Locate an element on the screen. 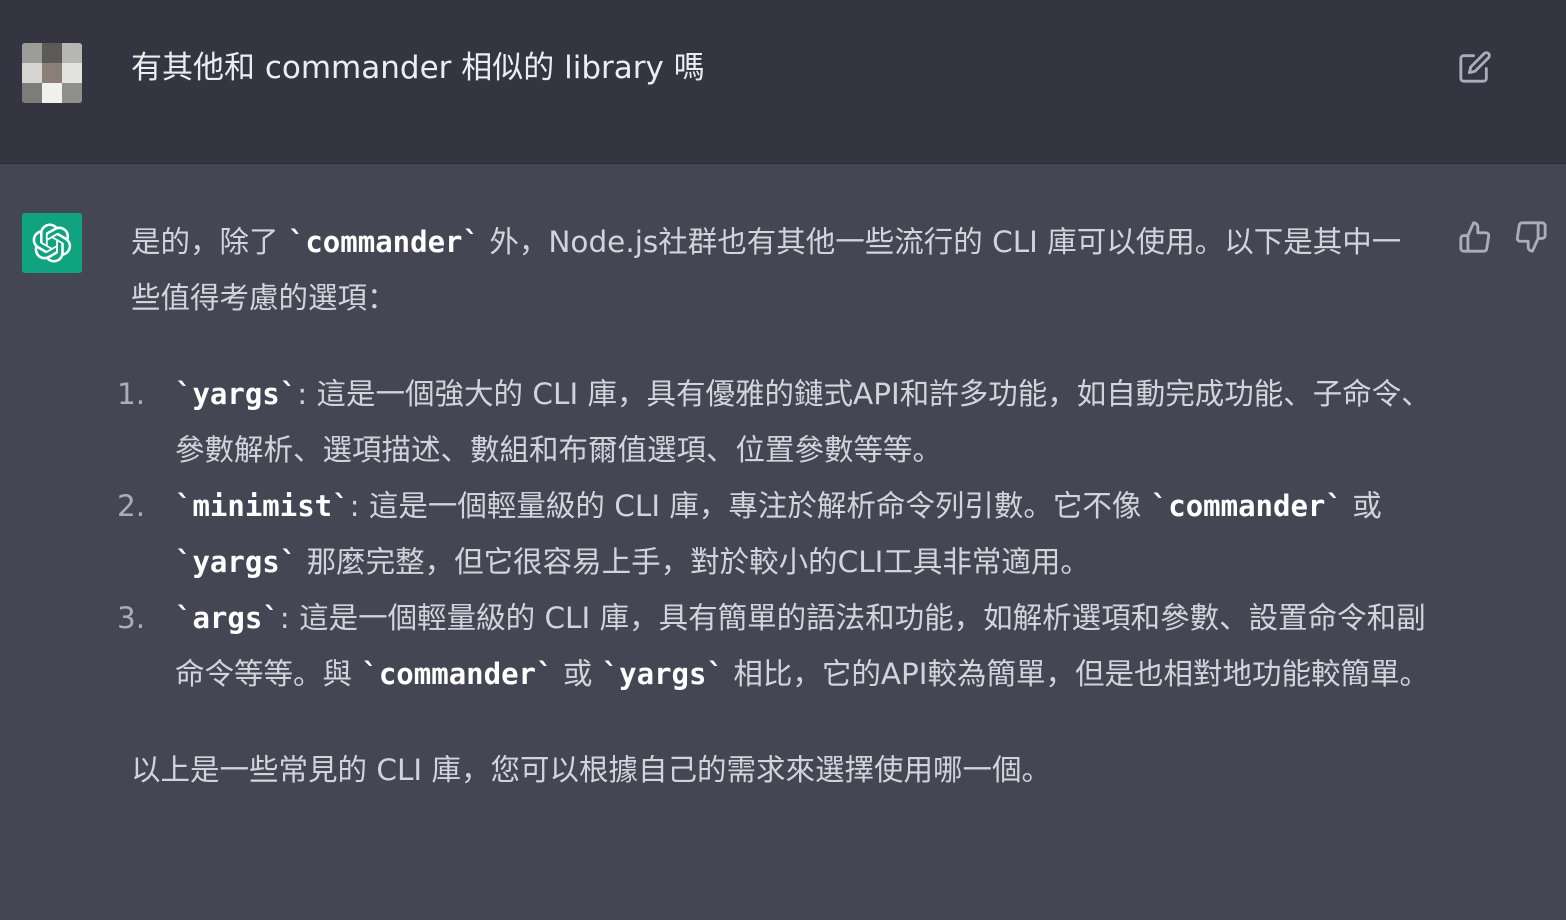 This screenshot has height=920, width=1566. edit-icon is located at coordinates (1475, 67).